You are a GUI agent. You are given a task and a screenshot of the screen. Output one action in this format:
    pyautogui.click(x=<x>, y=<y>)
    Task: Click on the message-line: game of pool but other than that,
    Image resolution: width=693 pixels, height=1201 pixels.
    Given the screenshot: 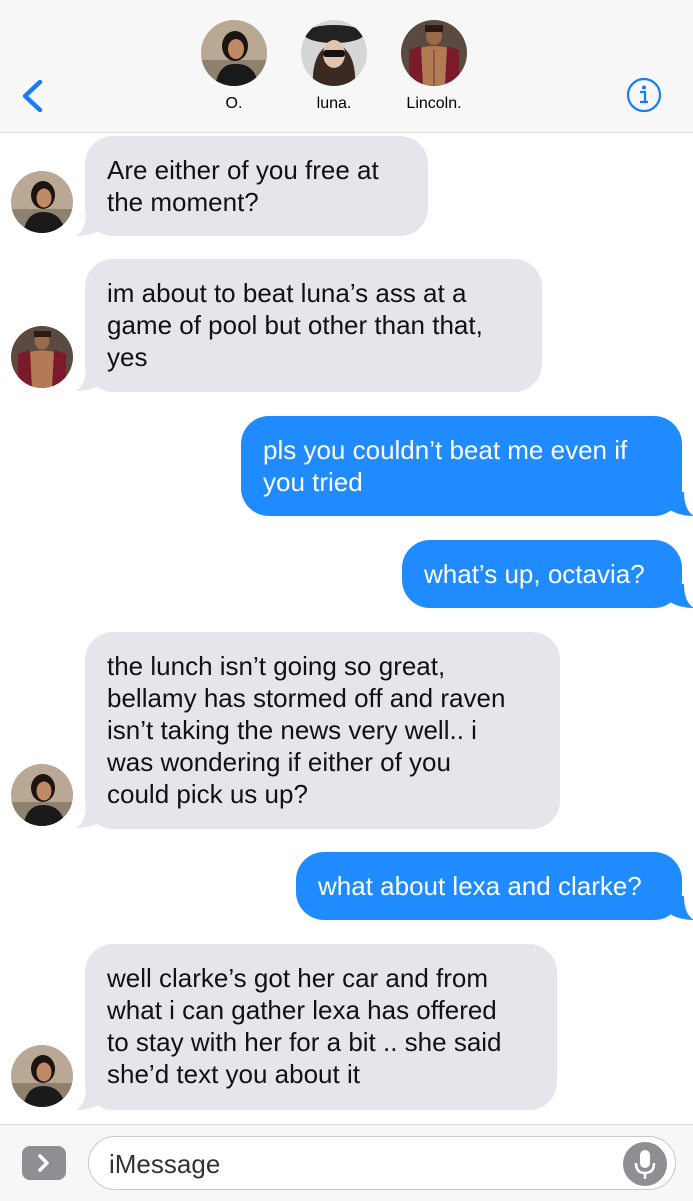 What is the action you would take?
    pyautogui.click(x=295, y=325)
    